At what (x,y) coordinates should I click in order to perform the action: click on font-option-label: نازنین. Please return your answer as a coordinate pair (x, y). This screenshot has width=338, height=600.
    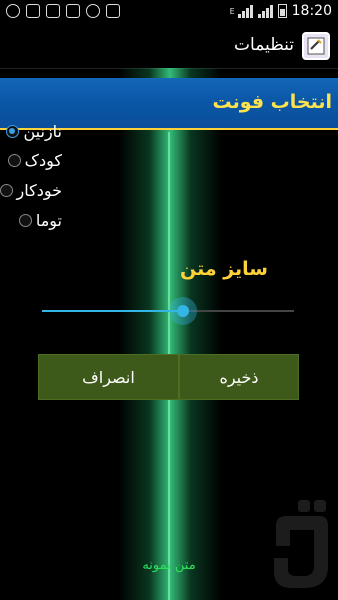
    Looking at the image, I should click on (42, 131).